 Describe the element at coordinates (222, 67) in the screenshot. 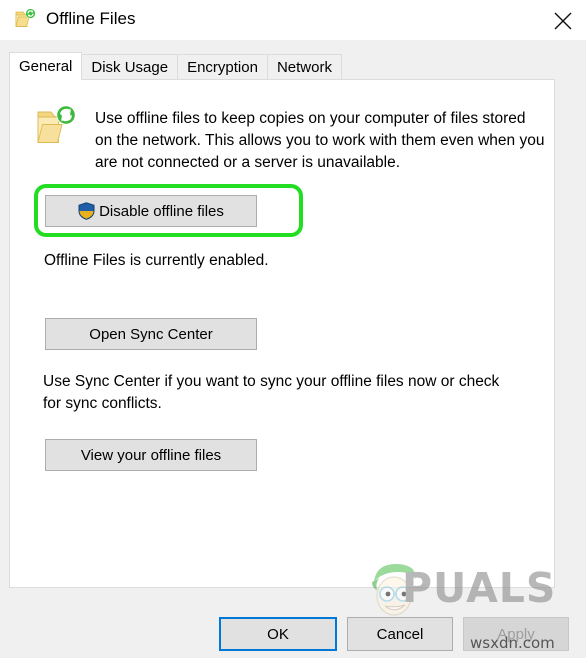

I see `tab-encryption: Encryption` at that location.